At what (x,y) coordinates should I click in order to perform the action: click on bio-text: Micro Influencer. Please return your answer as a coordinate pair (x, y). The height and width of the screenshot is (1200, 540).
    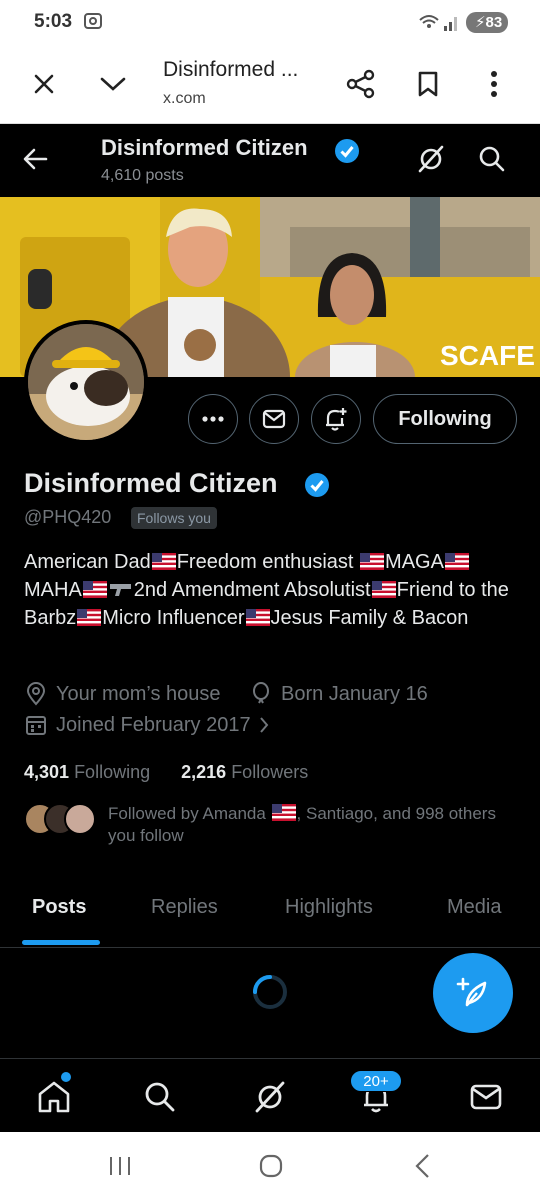
    Looking at the image, I should click on (173, 618).